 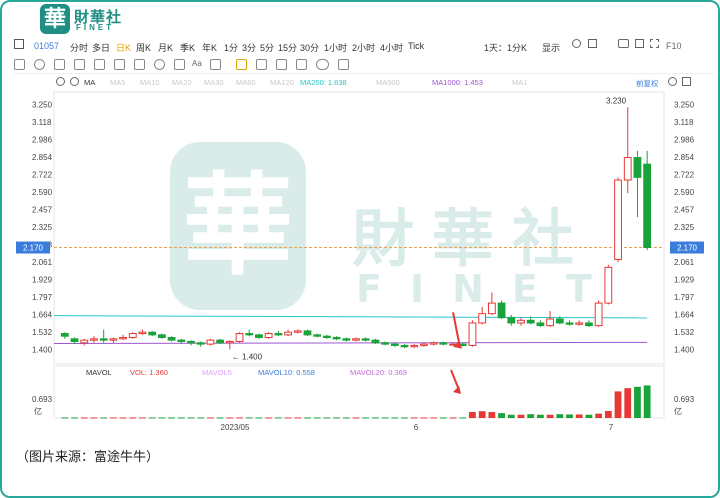 What do you see at coordinates (616, 100) in the screenshot?
I see `high-price-label: 3.230` at bounding box center [616, 100].